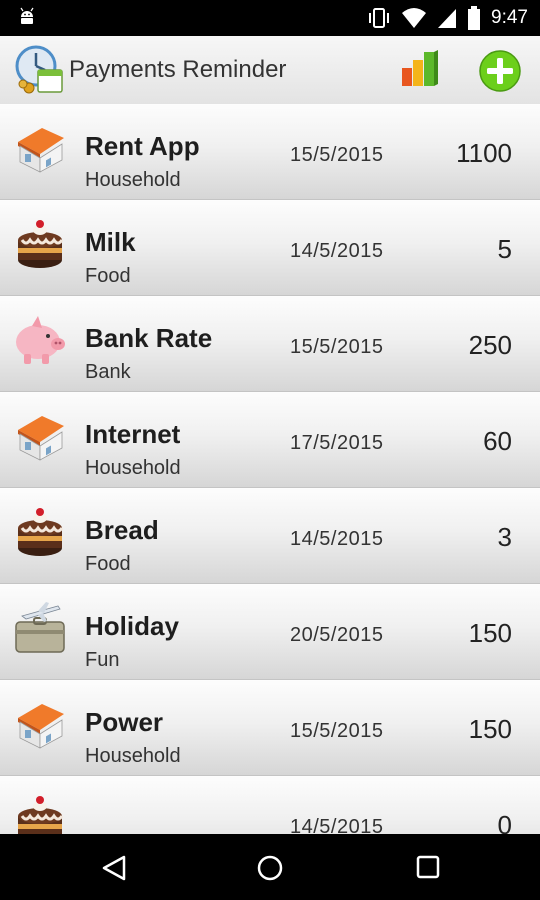 Image resolution: width=540 pixels, height=900 pixels. Describe the element at coordinates (142, 146) in the screenshot. I see `payment-name: Rent App` at that location.